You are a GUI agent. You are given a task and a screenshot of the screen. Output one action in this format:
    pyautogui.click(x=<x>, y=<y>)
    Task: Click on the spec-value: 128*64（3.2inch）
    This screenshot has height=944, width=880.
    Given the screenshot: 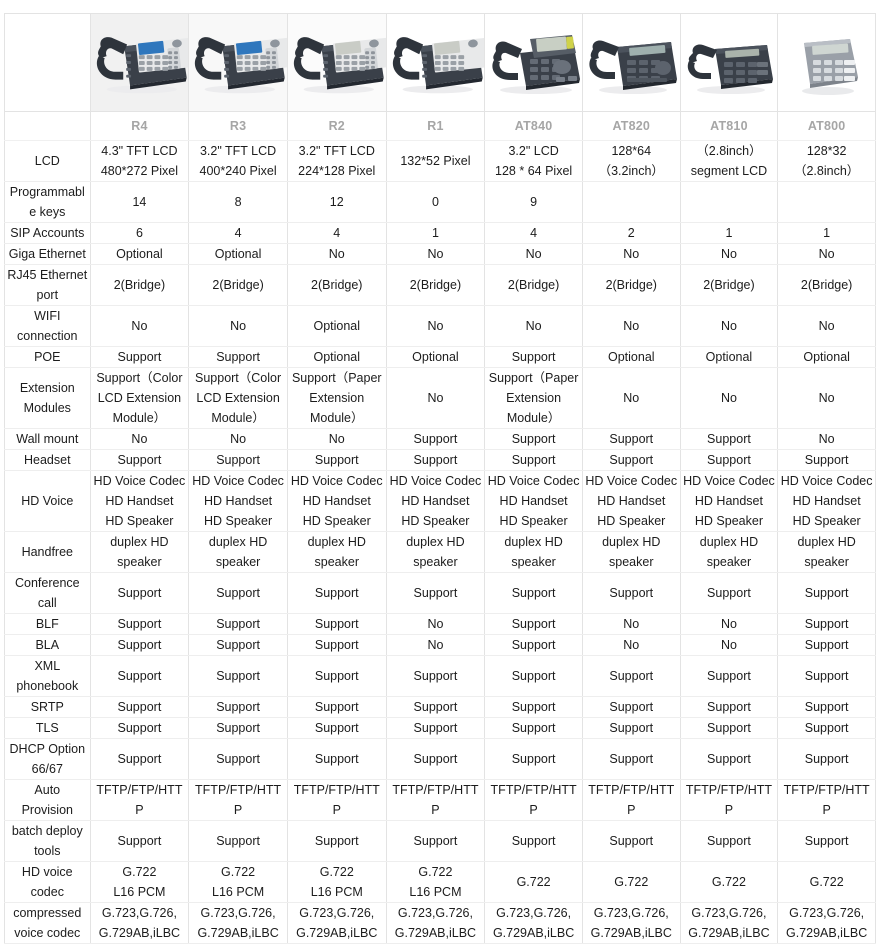 What is the action you would take?
    pyautogui.click(x=631, y=161)
    